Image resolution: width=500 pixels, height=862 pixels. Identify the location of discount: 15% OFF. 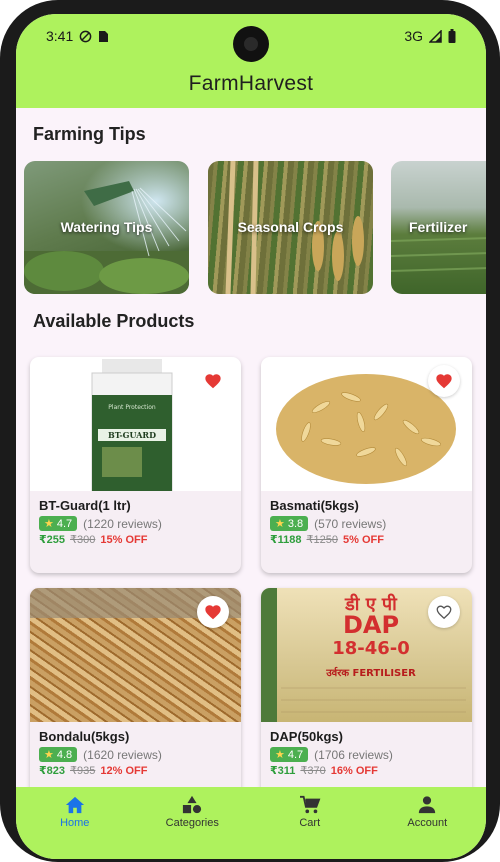
(124, 539).